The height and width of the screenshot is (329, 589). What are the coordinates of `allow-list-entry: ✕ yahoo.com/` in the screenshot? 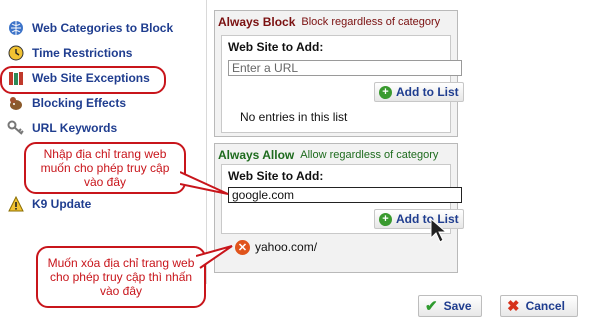 It's located at (276, 247).